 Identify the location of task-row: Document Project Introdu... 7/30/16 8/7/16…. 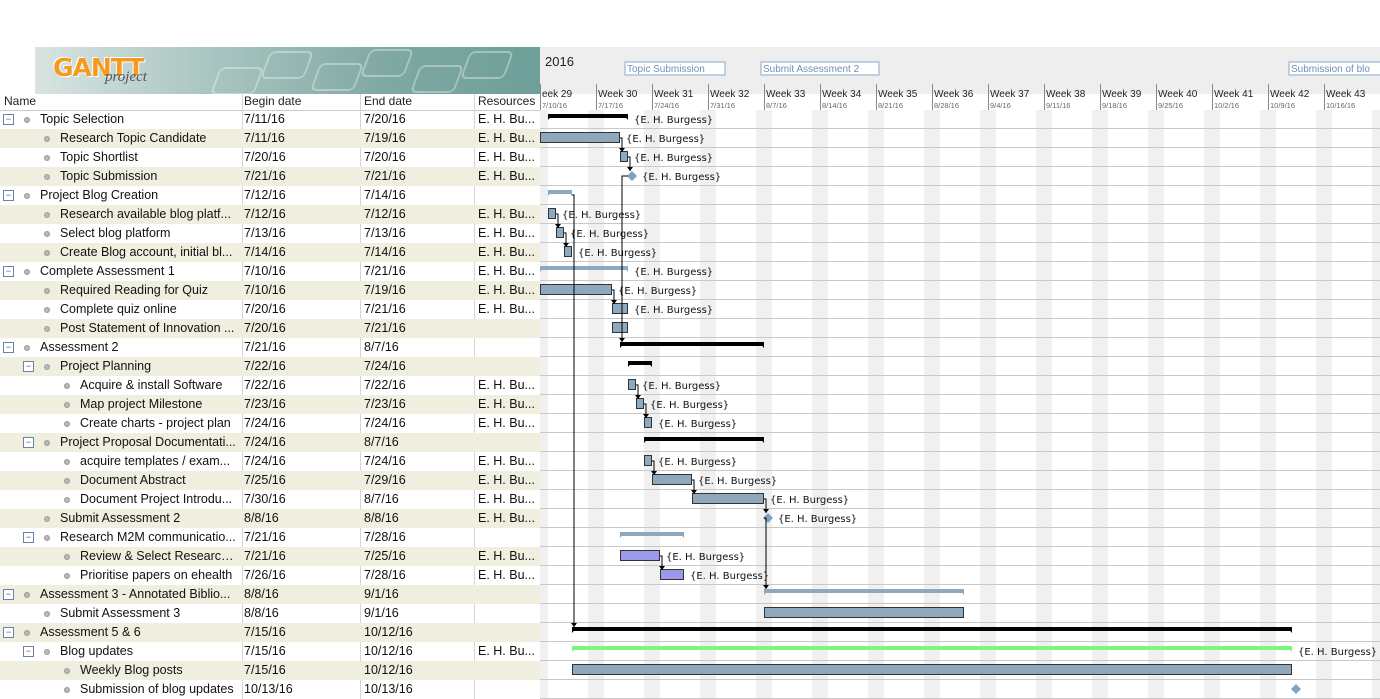
(270, 499).